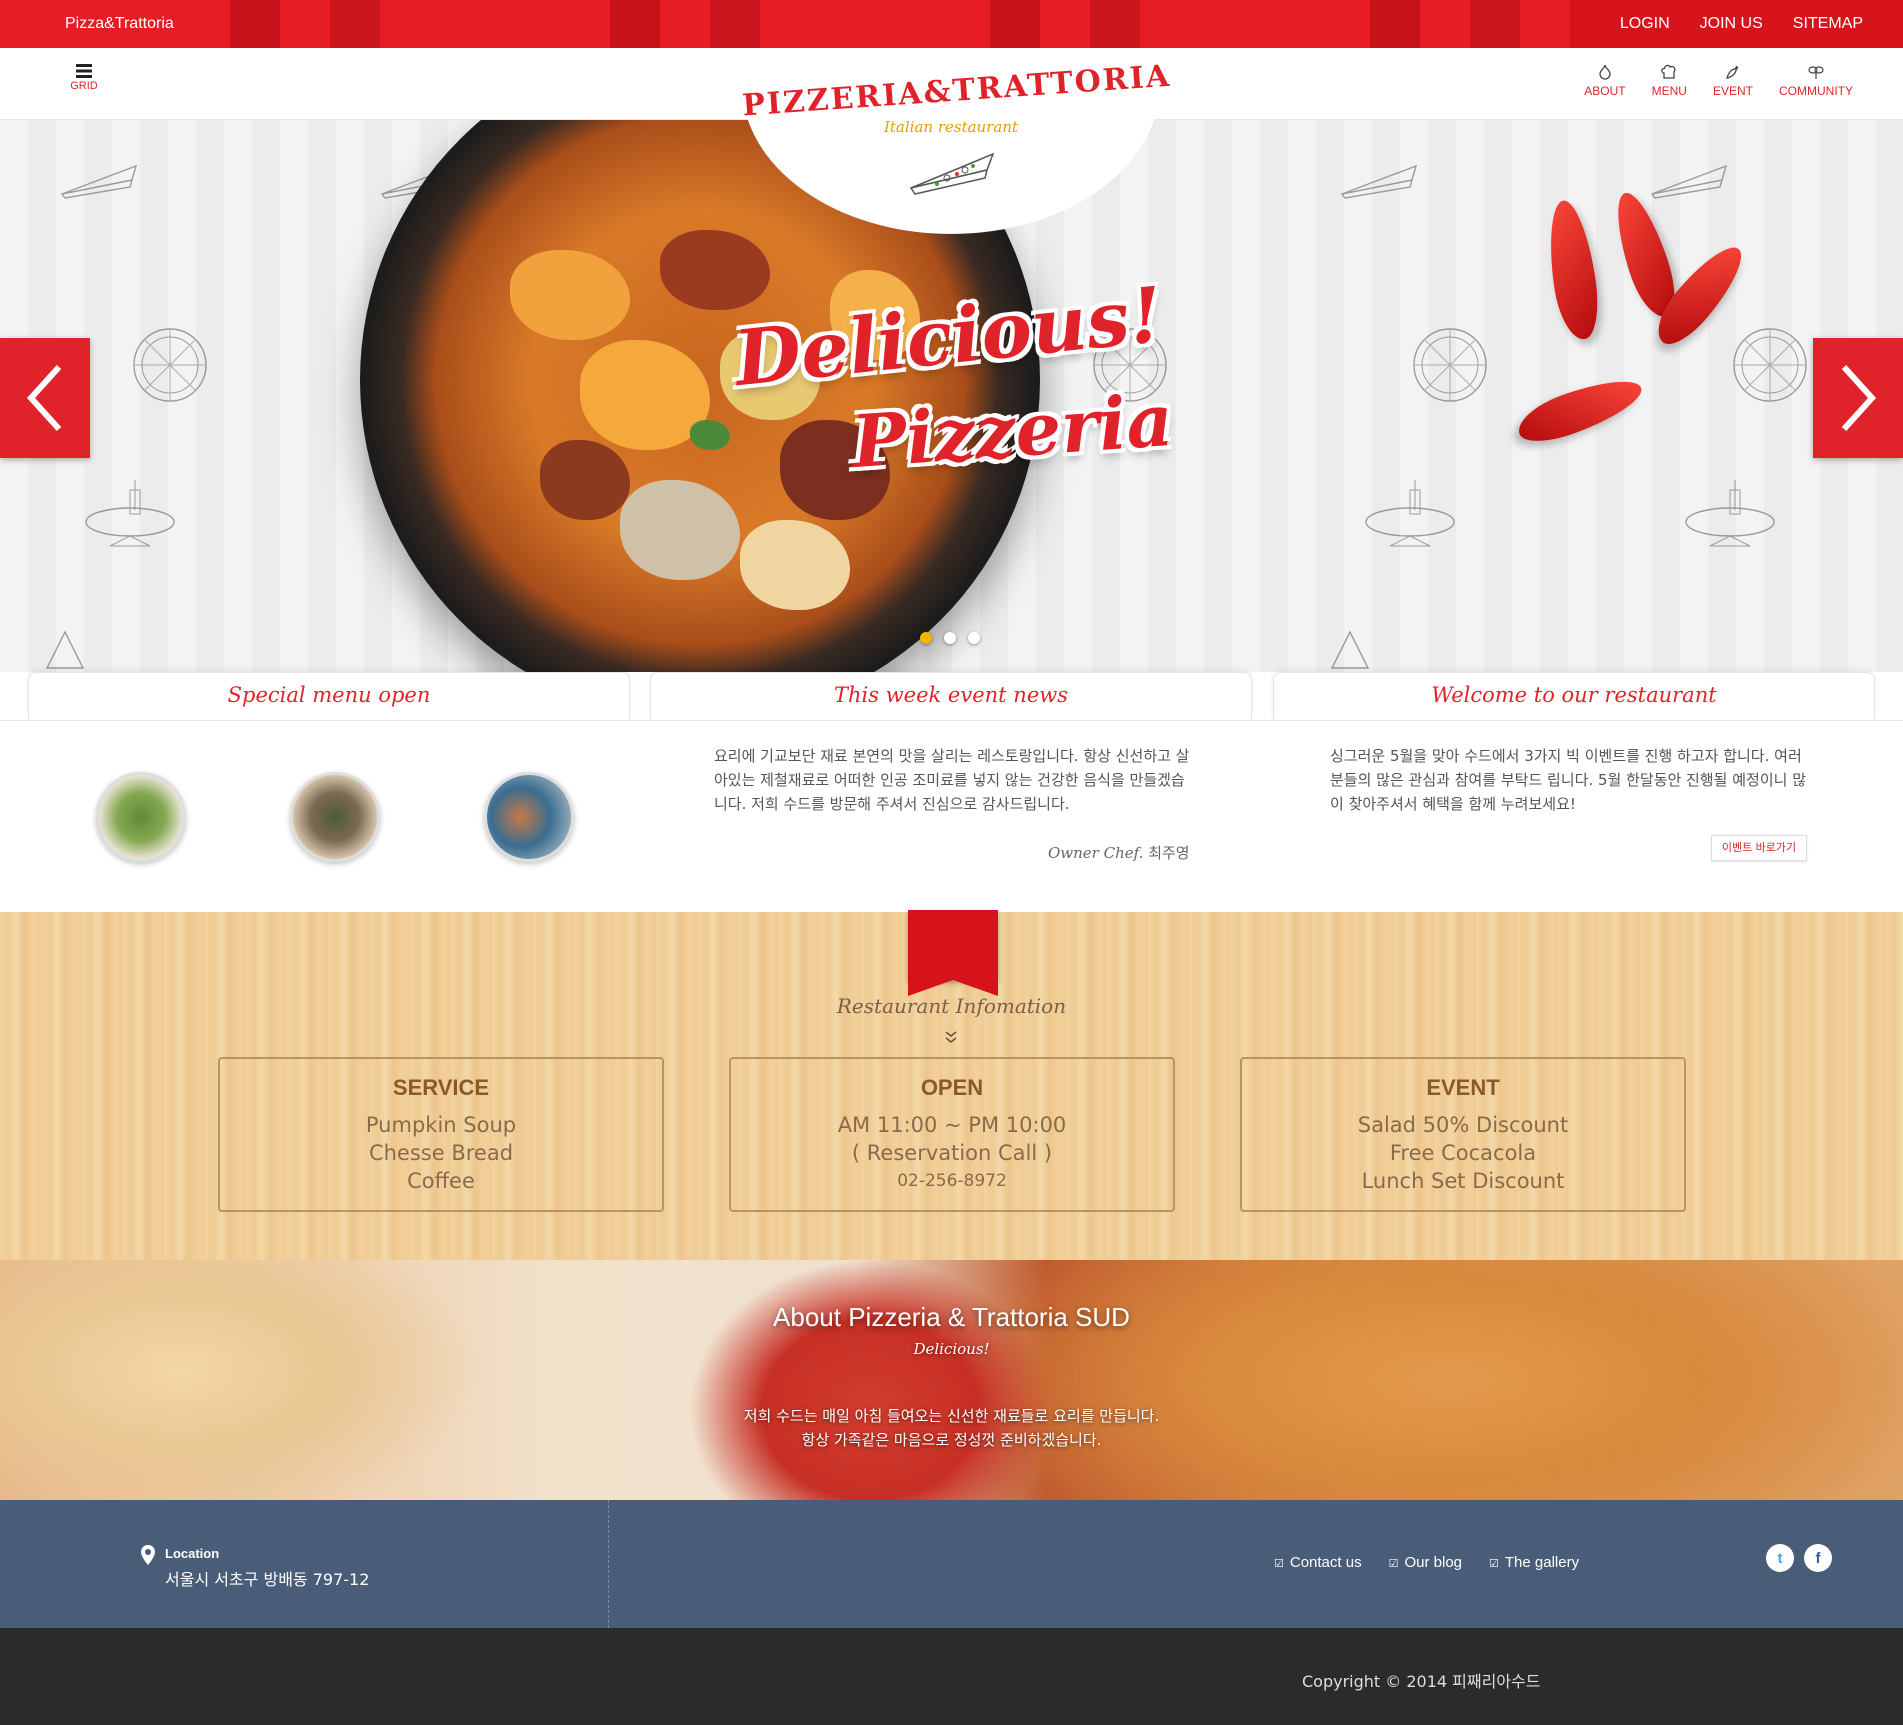 This screenshot has width=1903, height=1725. I want to click on service-item: Coffee, so click(441, 1181).